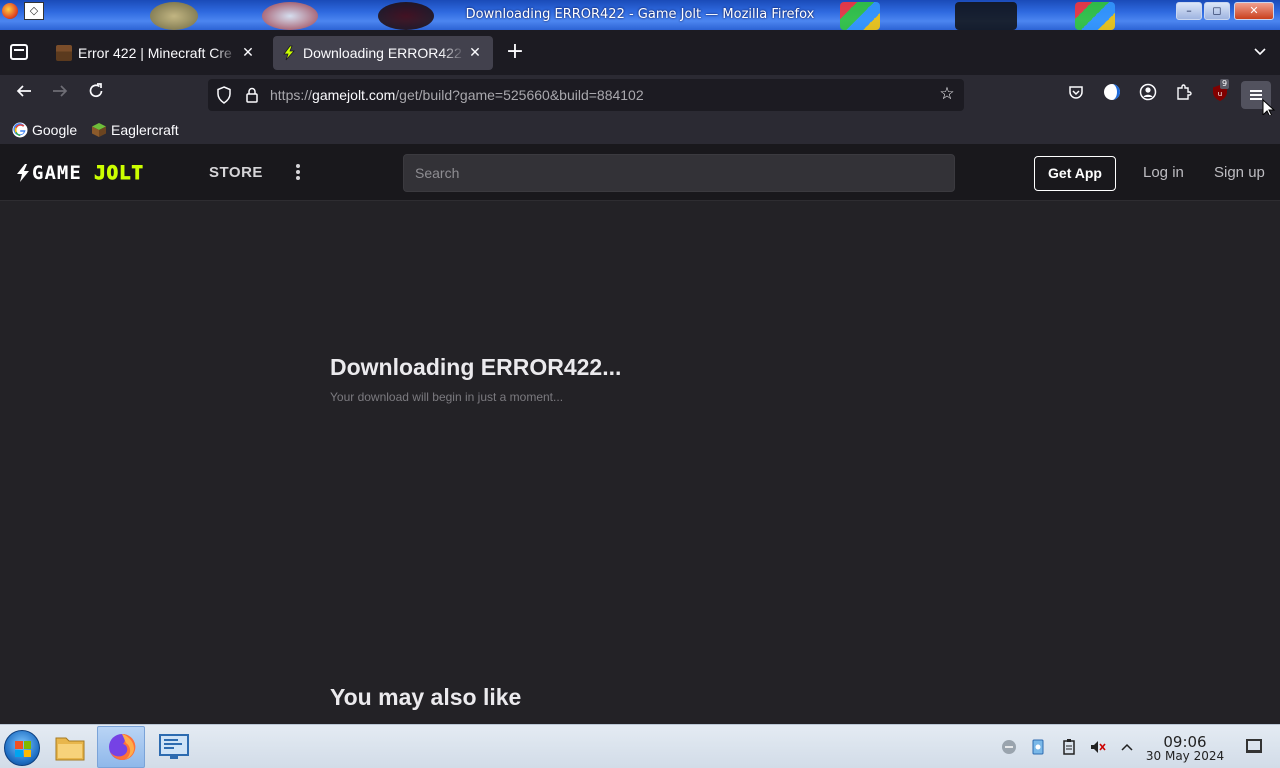 The height and width of the screenshot is (768, 1280). Describe the element at coordinates (1189, 11) in the screenshot. I see `window-minimize-button: –` at that location.